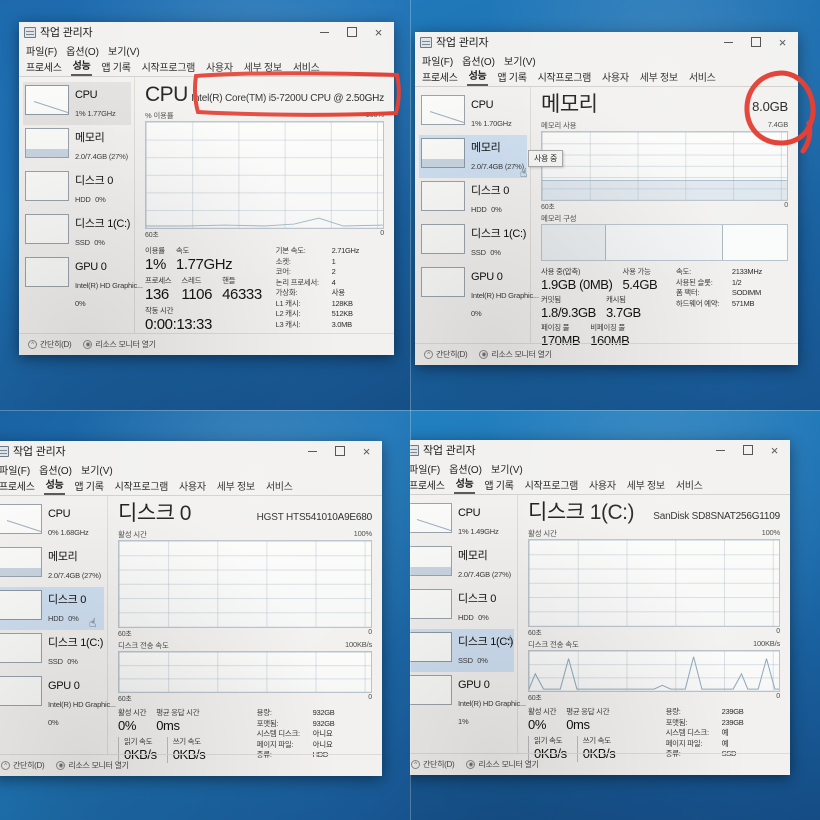 The image size is (820, 820). What do you see at coordinates (77, 103) in the screenshot?
I see `sidebar-item-cpu: CPU 1% 1.77GHz` at bounding box center [77, 103].